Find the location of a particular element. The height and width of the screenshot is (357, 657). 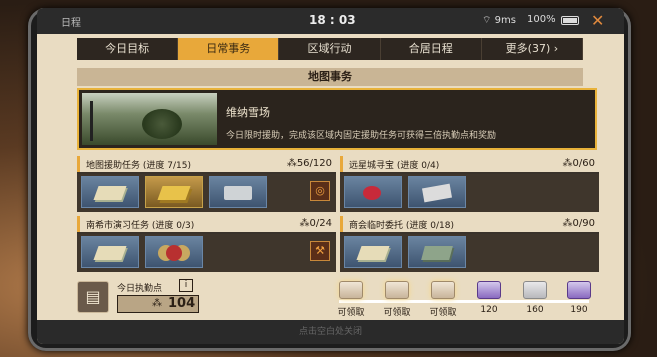

info-icon: i is located at coordinates (186, 285).